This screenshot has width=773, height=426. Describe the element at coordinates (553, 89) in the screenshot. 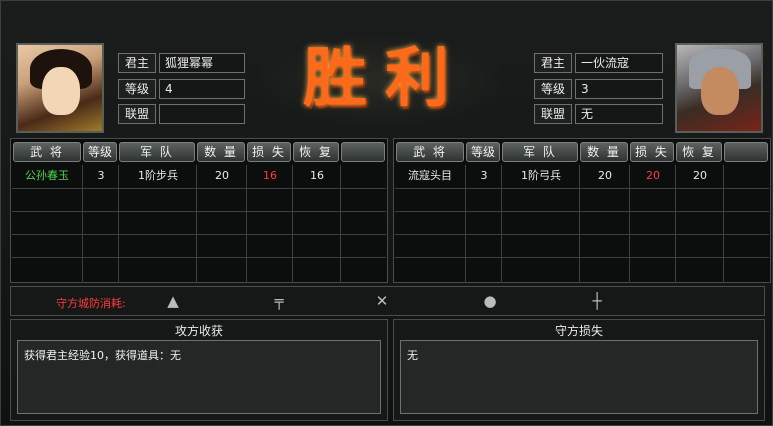

I see `defender-level-label: 等级` at that location.